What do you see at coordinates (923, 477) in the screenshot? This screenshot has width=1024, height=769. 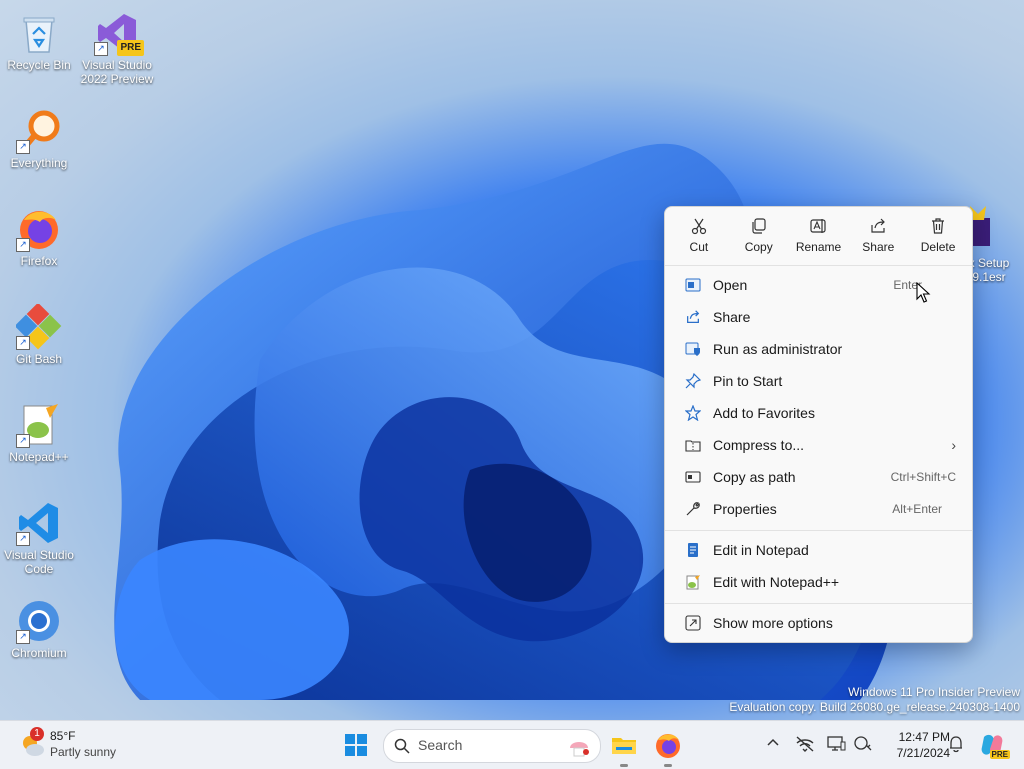 I see `menu-item-accelerator: Ctrl+Shift+C` at bounding box center [923, 477].